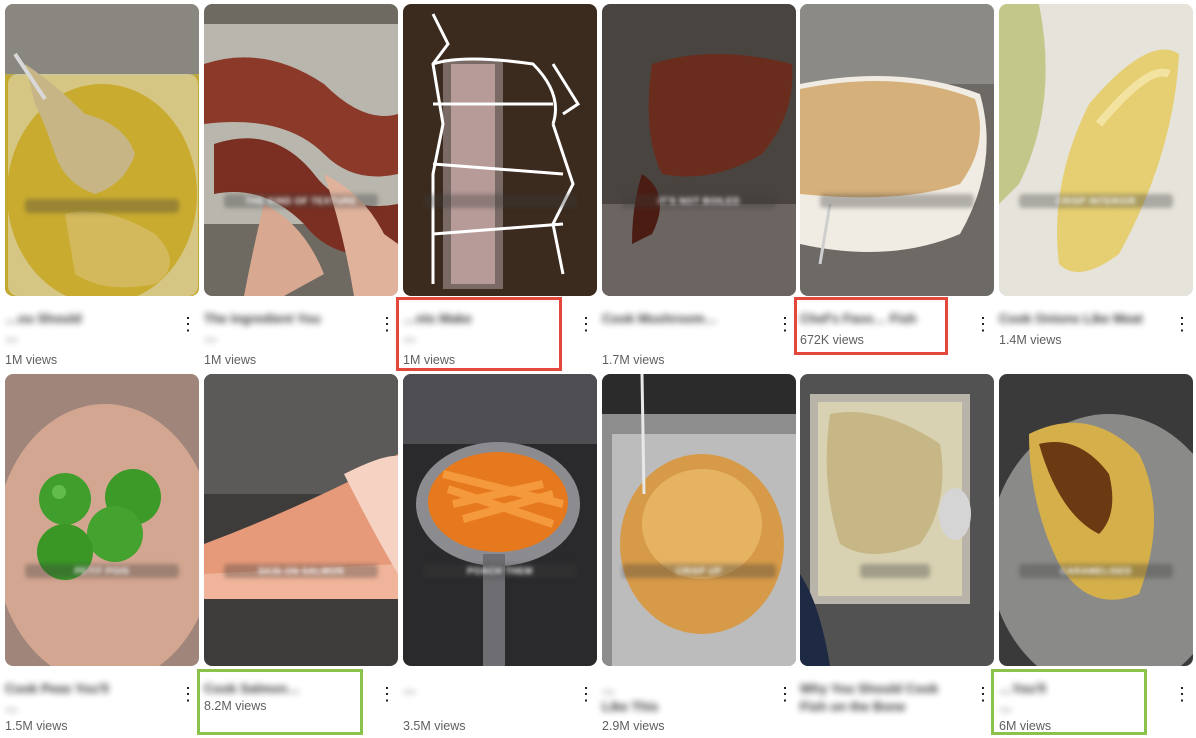 This screenshot has width=1196, height=738. Describe the element at coordinates (301, 201) in the screenshot. I see `thumbnail-caption: THE KIND OF TEXTURE` at that location.